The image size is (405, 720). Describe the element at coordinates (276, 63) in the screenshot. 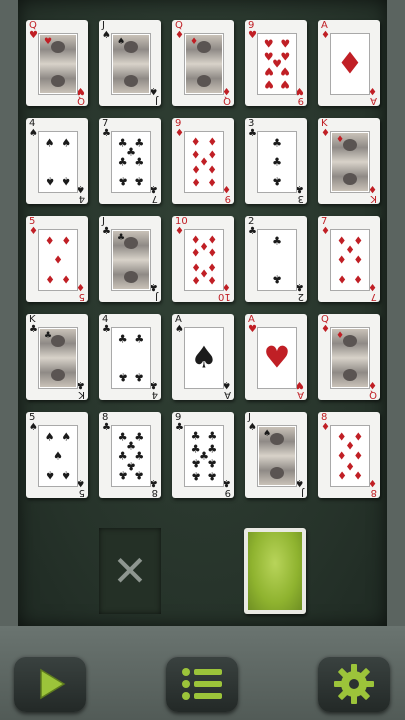

I see `playing-card: 9 ♥ 9 ♥ ♥ ♥ ♥ ♥ ♥ ♥ ♥ ♥ ♥` at that location.